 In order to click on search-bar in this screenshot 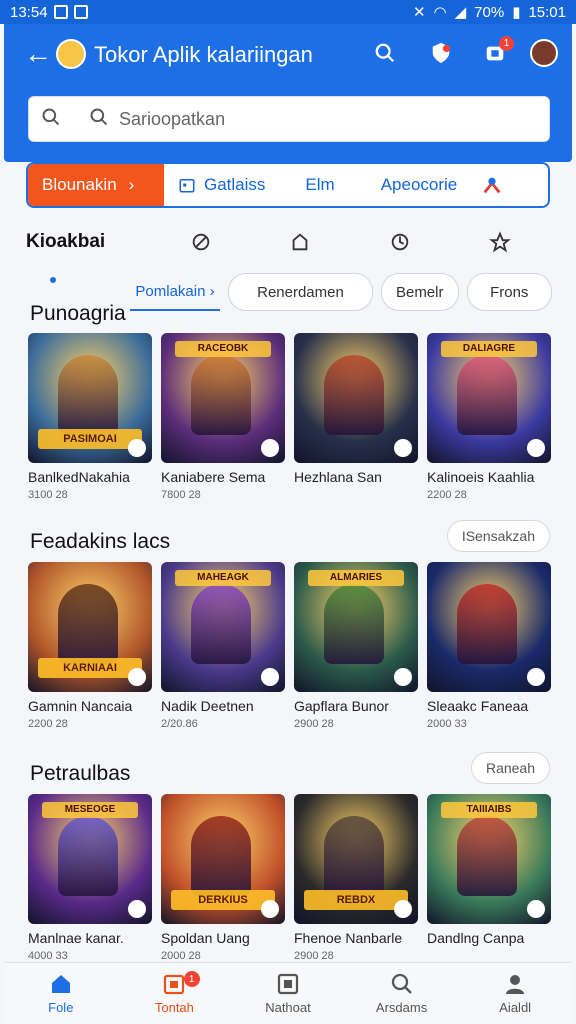, I will do `click(289, 119)`.